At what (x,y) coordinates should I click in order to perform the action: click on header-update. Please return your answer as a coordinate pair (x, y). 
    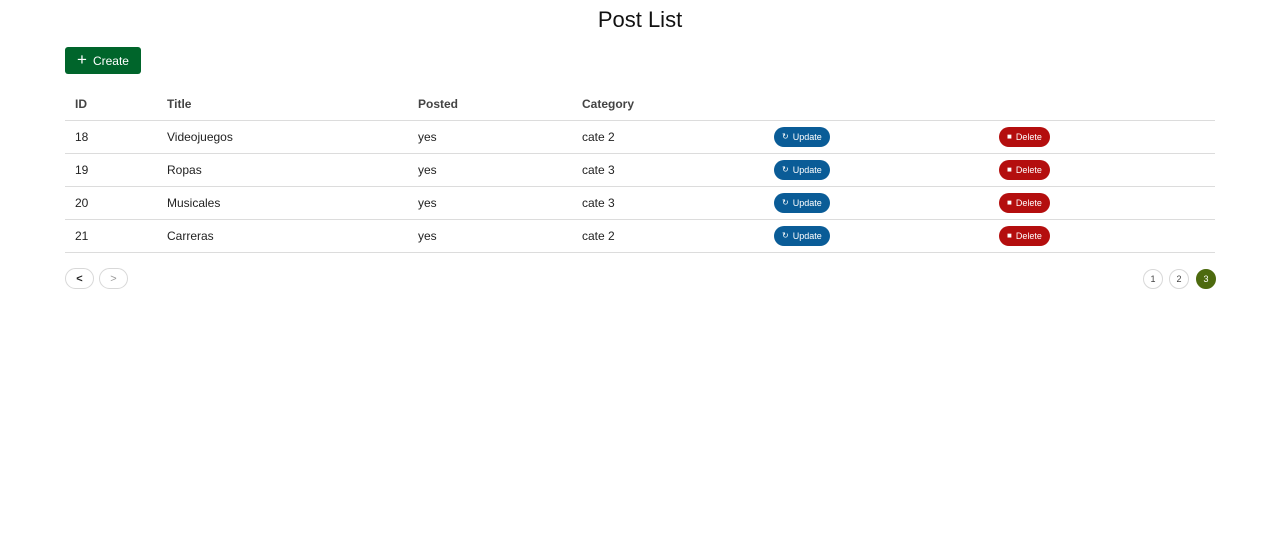
    Looking at the image, I should click on (876, 105).